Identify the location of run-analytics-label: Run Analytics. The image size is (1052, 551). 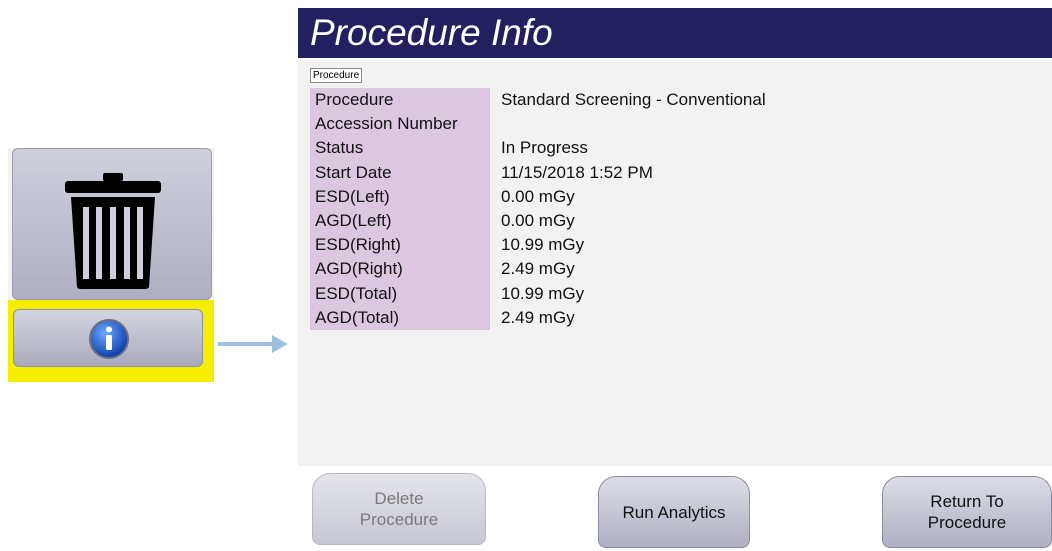
(674, 512).